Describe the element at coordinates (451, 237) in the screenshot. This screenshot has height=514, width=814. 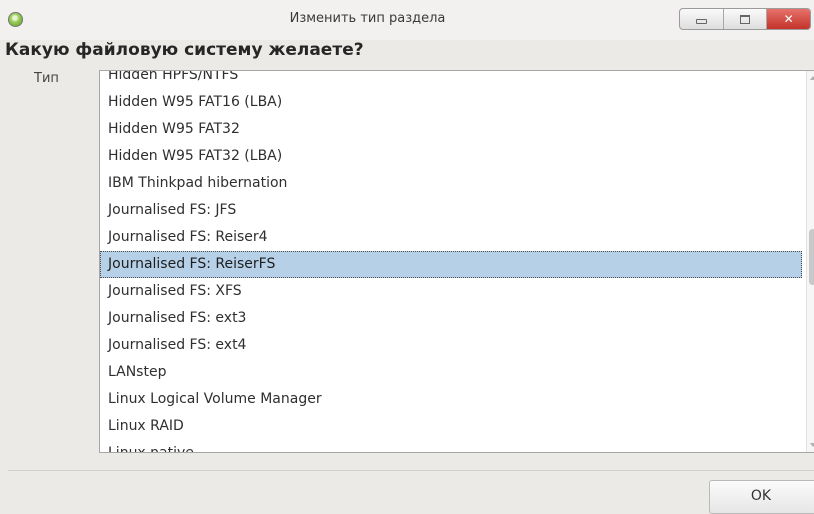
I see `list-item: Journalised FS: Reiser4` at that location.